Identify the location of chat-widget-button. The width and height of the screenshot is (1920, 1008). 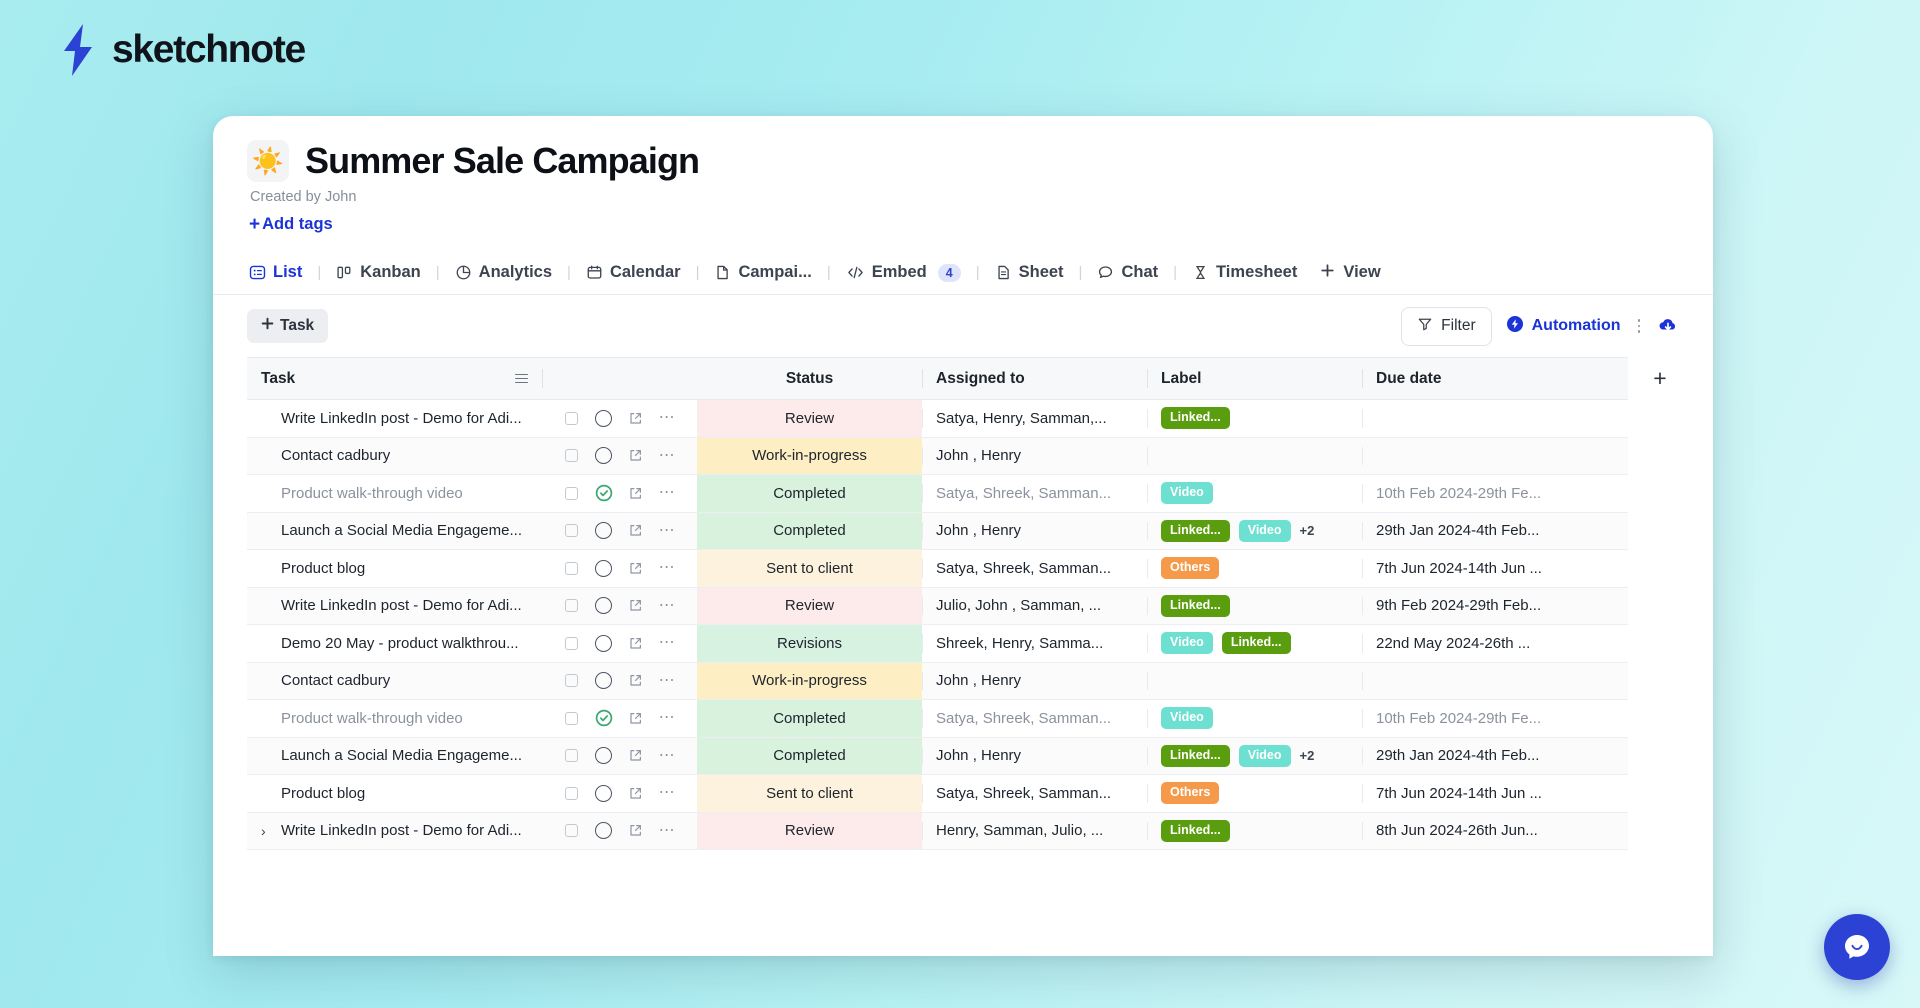
(1857, 947).